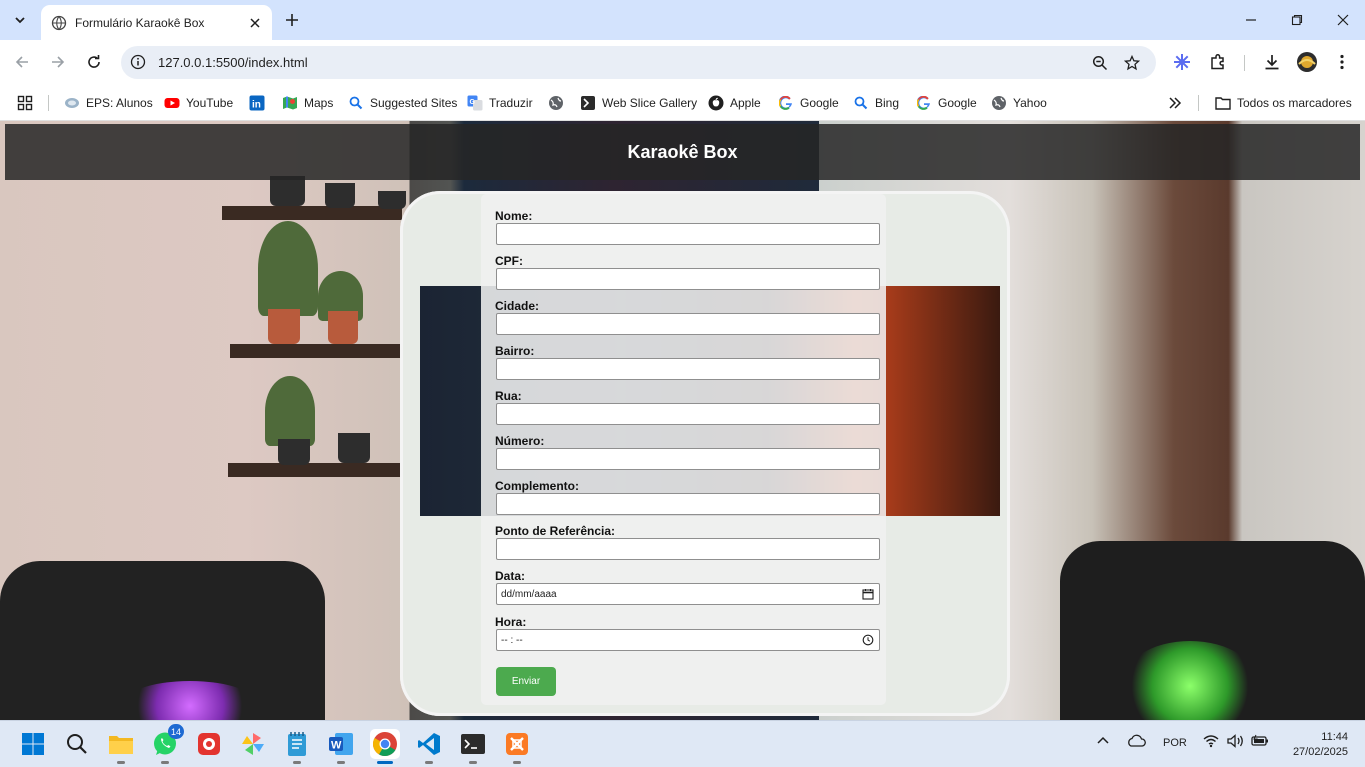 The height and width of the screenshot is (767, 1365). I want to click on bookmark-label: YouTube, so click(210, 103).